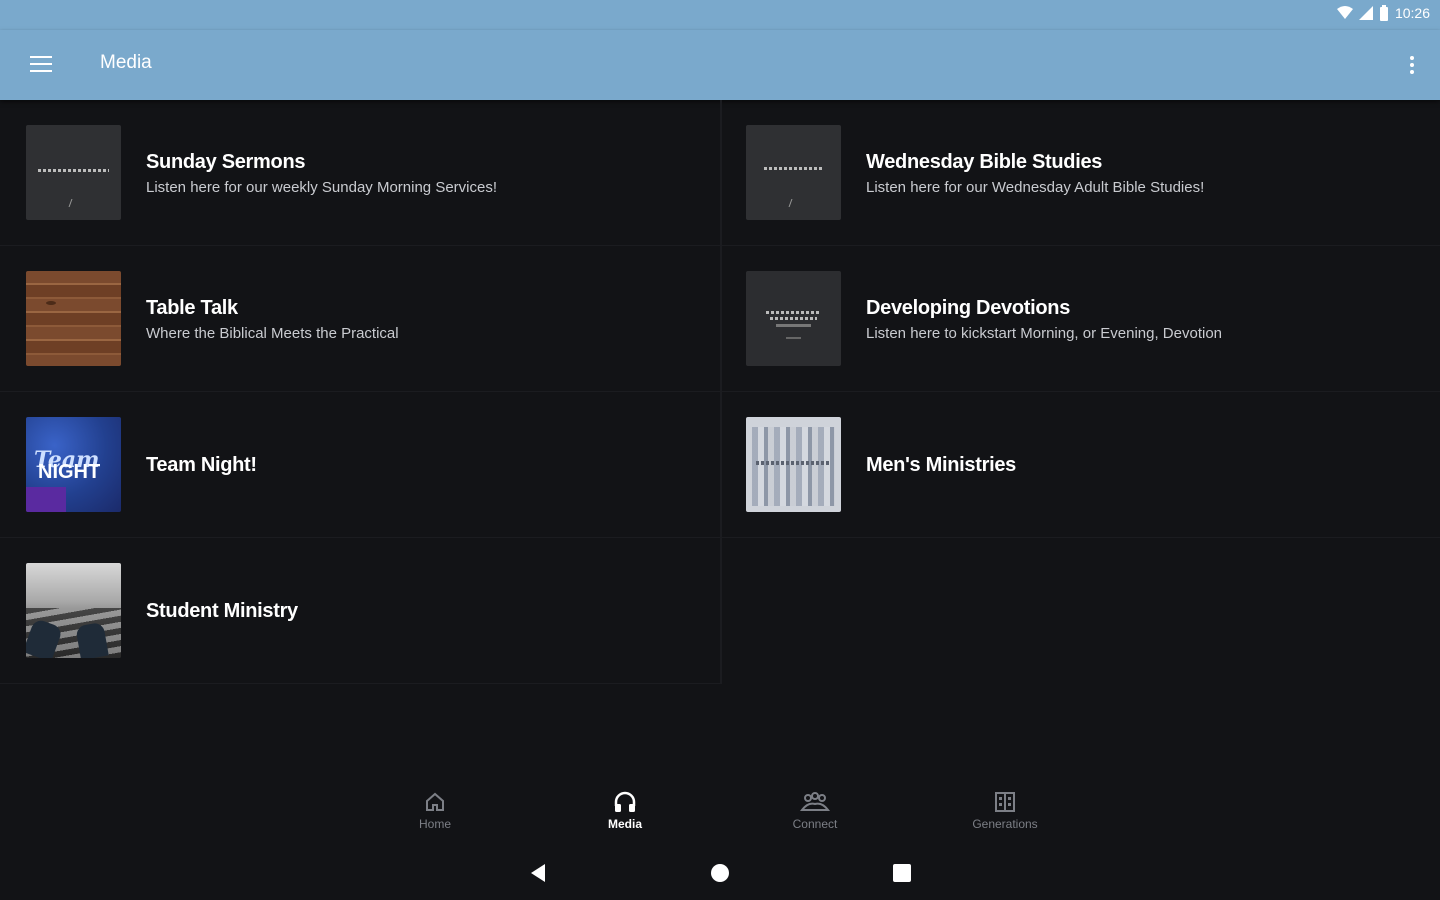 Image resolution: width=1440 pixels, height=900 pixels. I want to click on nav-home: Home, so click(435, 810).